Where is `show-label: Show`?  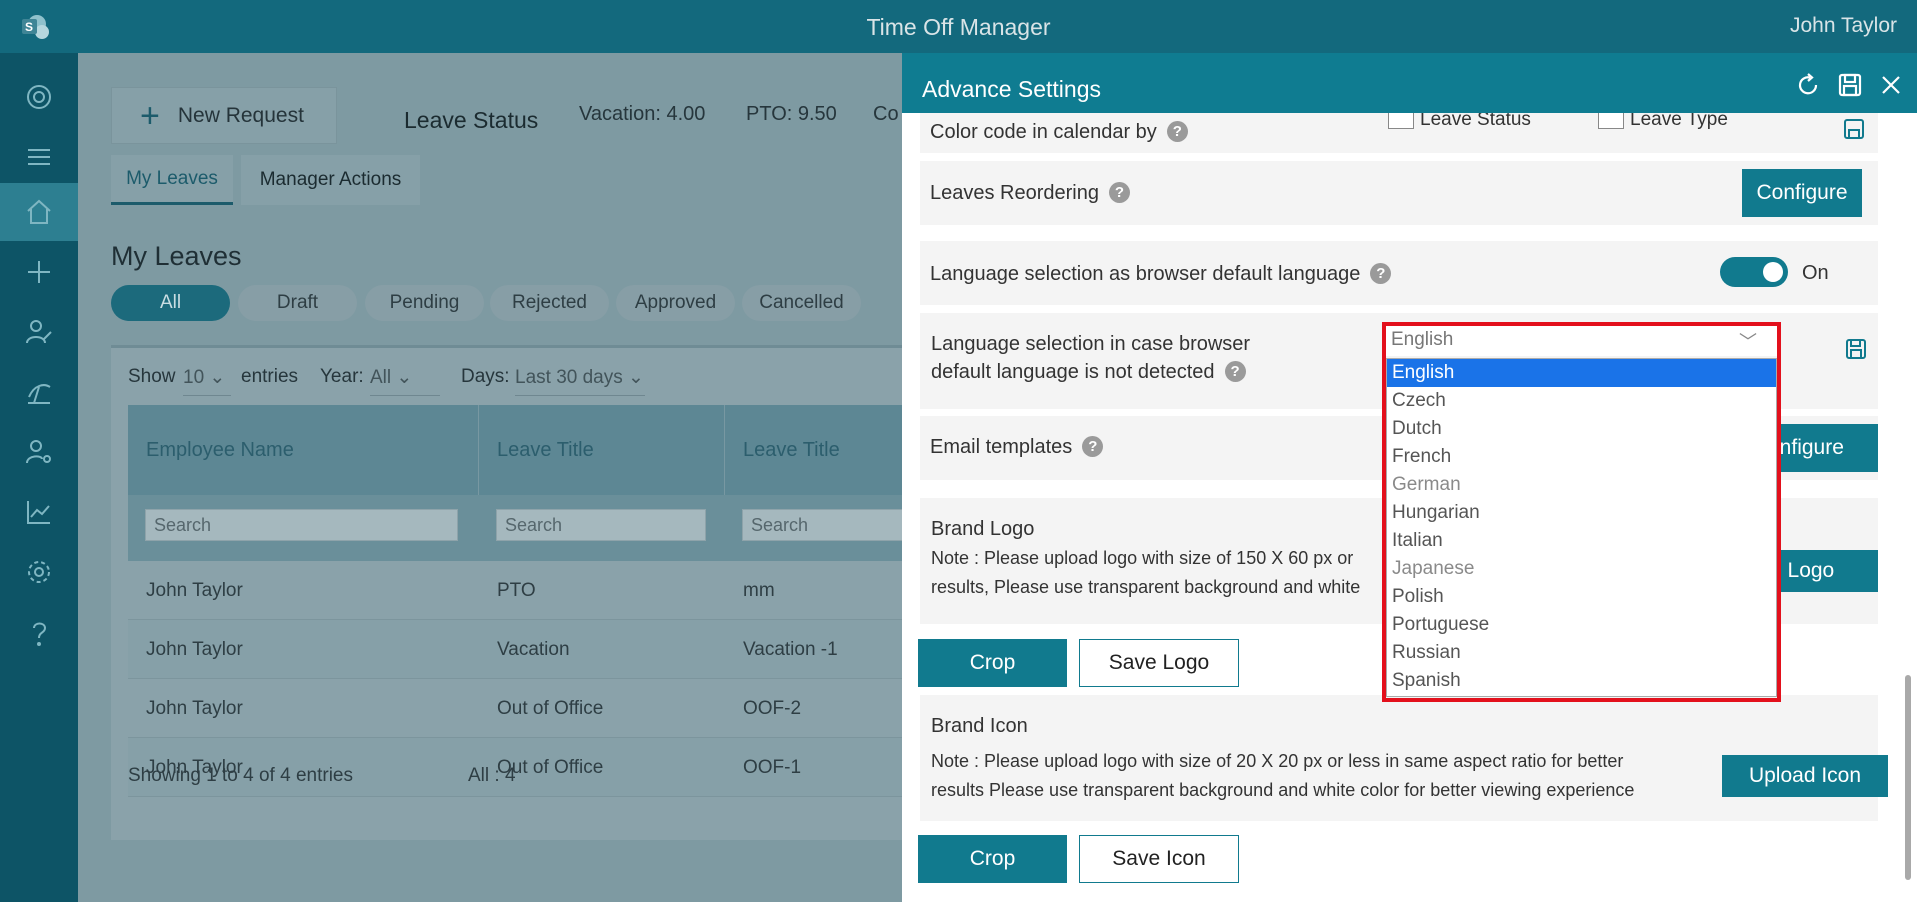 show-label: Show is located at coordinates (152, 376).